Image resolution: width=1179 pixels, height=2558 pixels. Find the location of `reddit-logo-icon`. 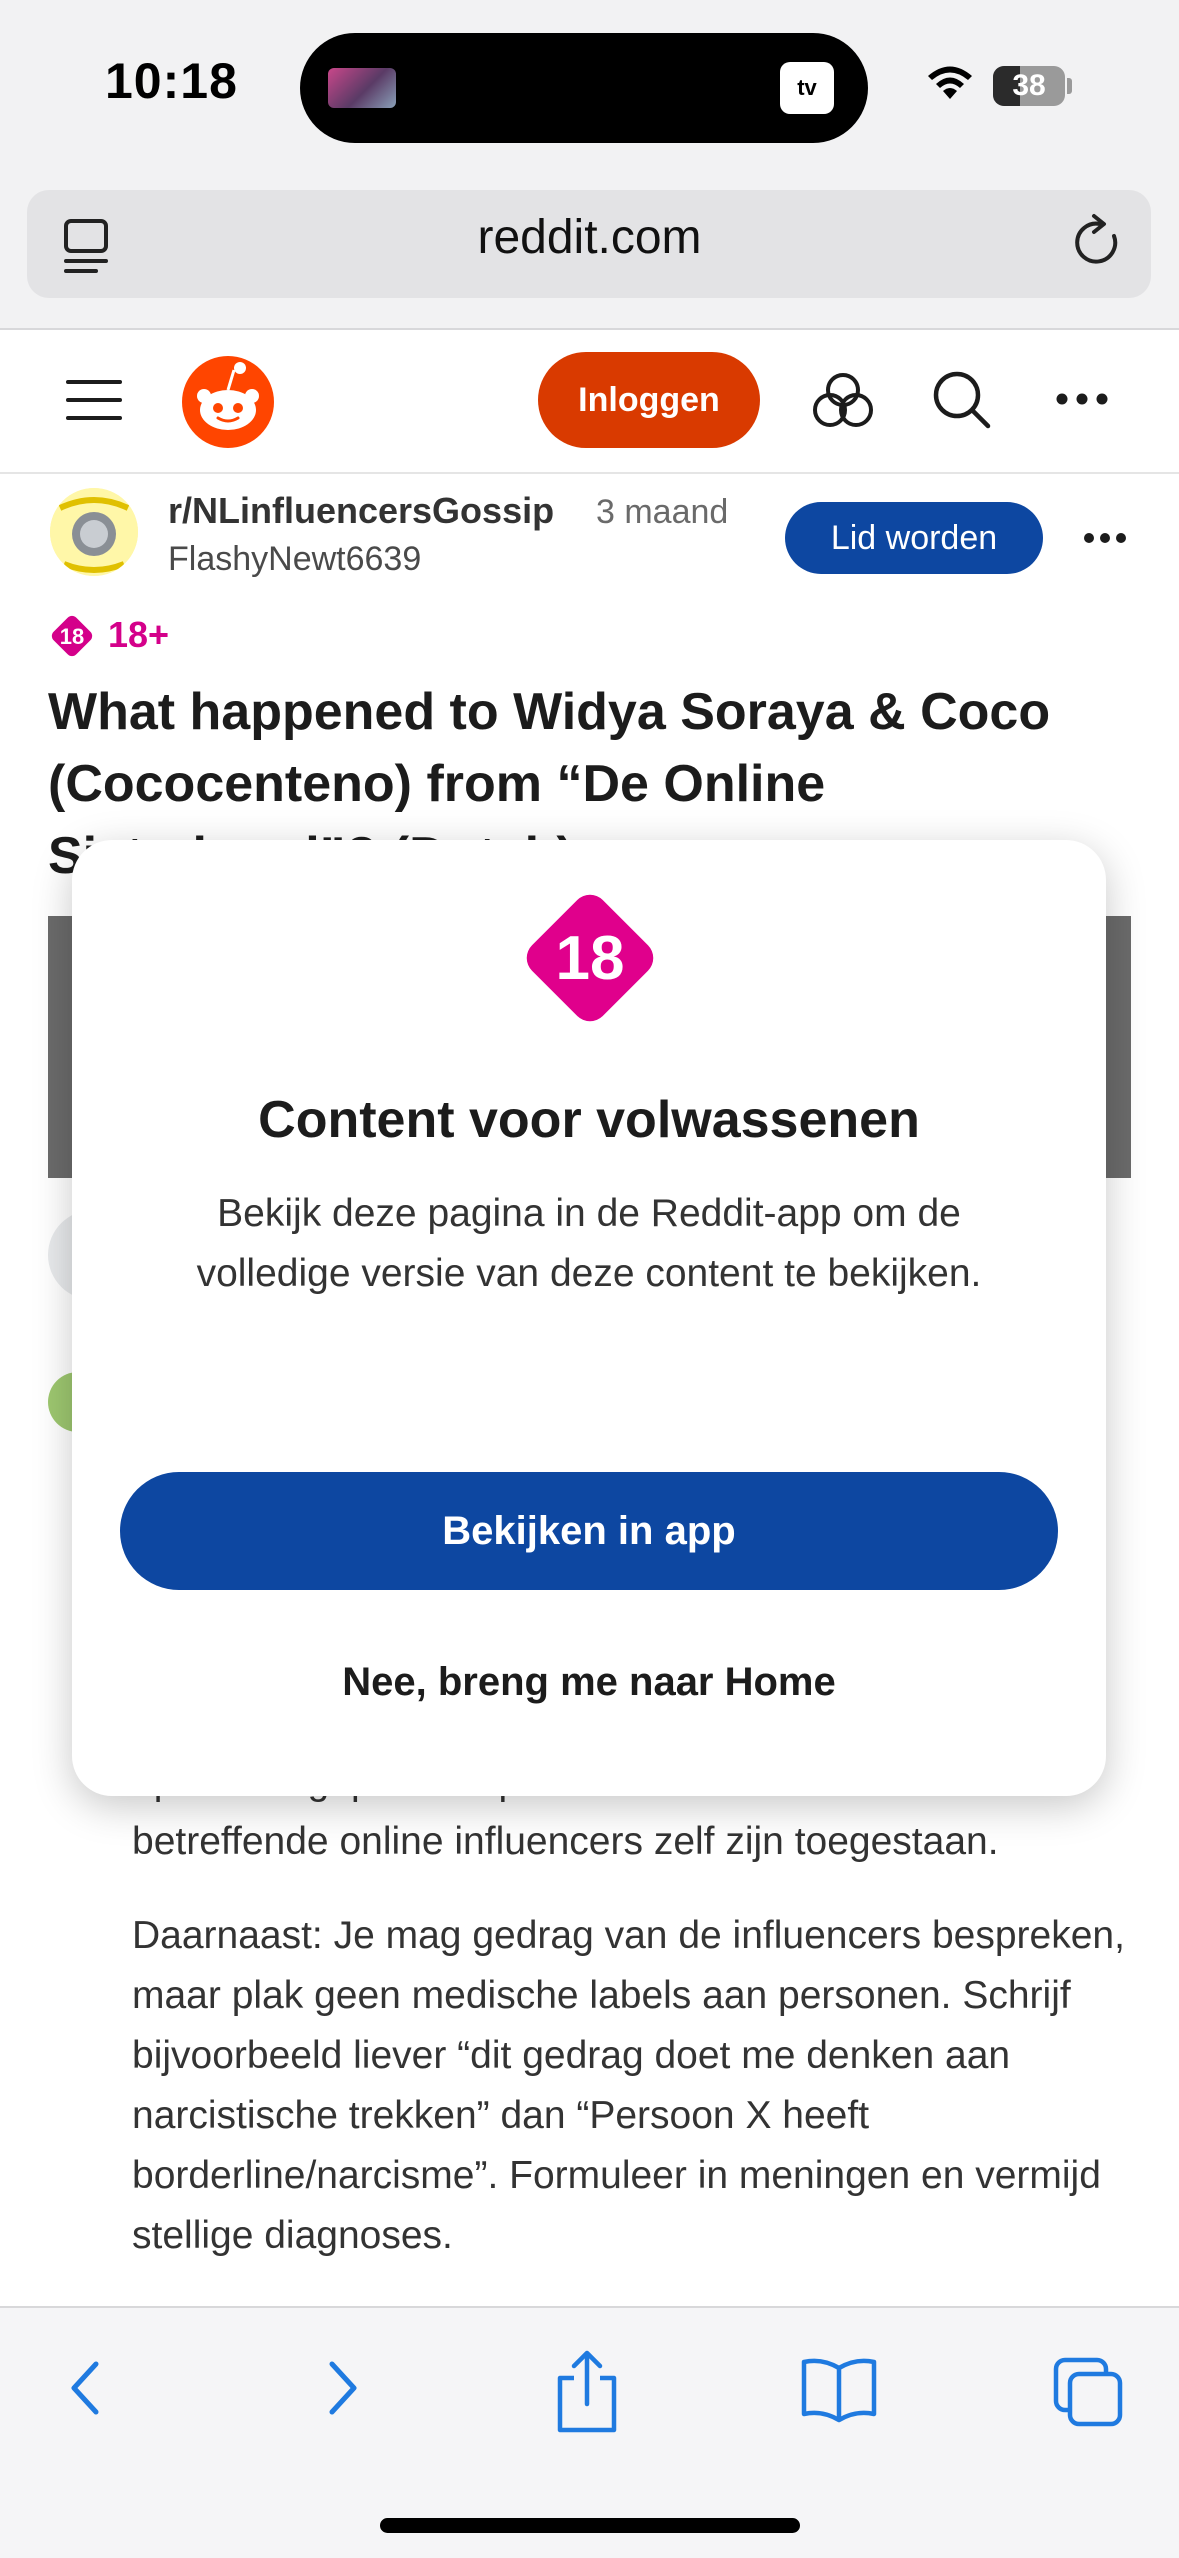

reddit-logo-icon is located at coordinates (228, 400).